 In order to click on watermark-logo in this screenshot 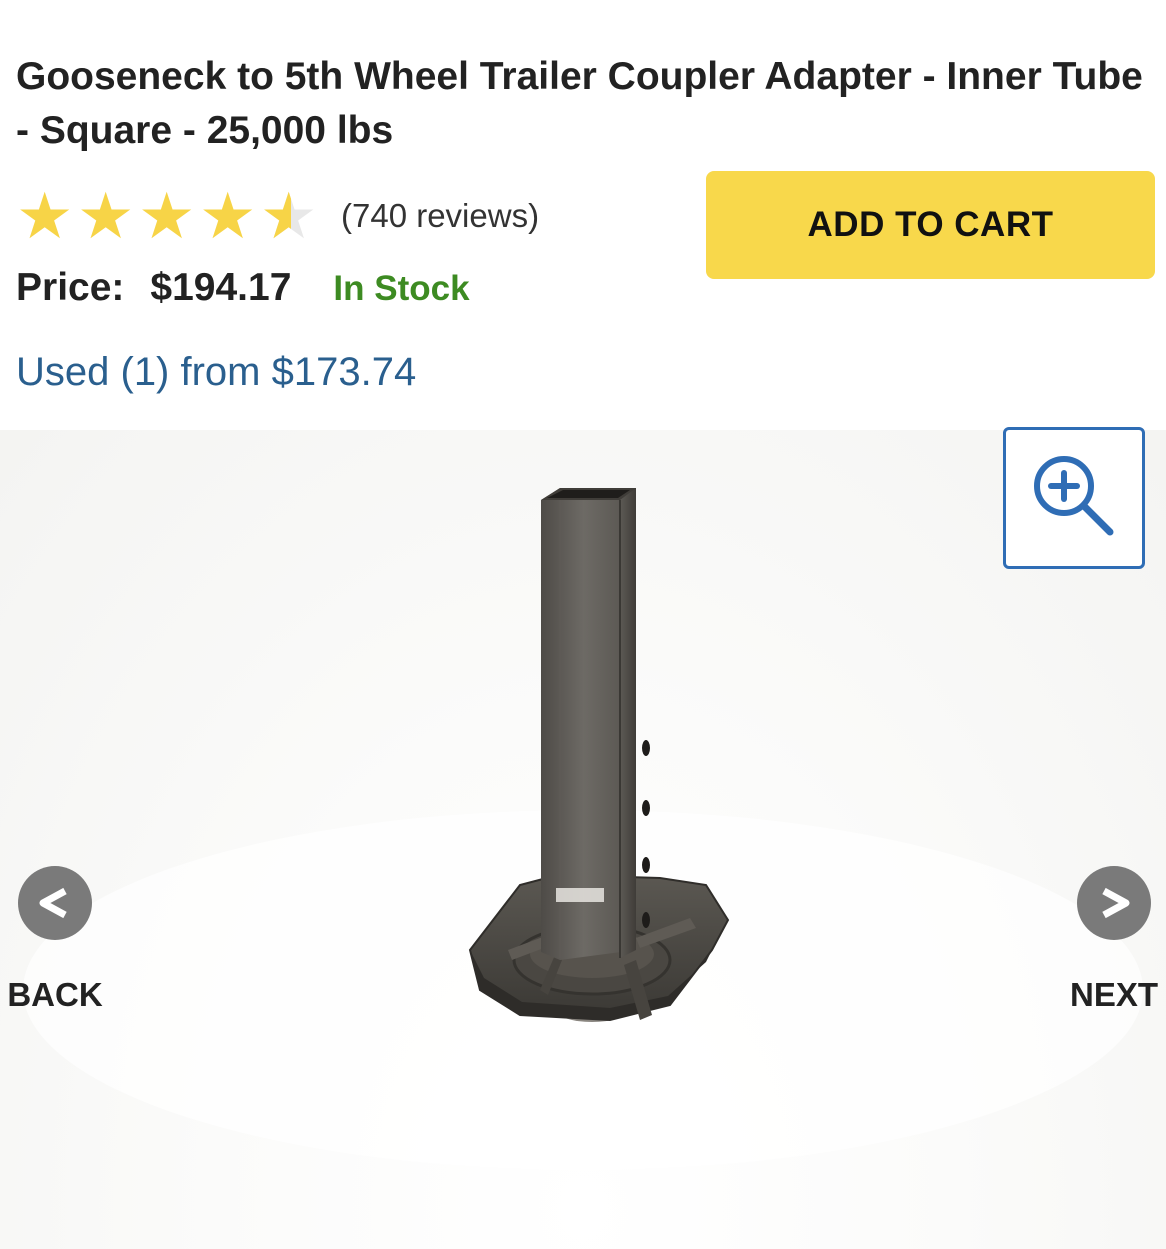, I will do `click(580, 895)`.